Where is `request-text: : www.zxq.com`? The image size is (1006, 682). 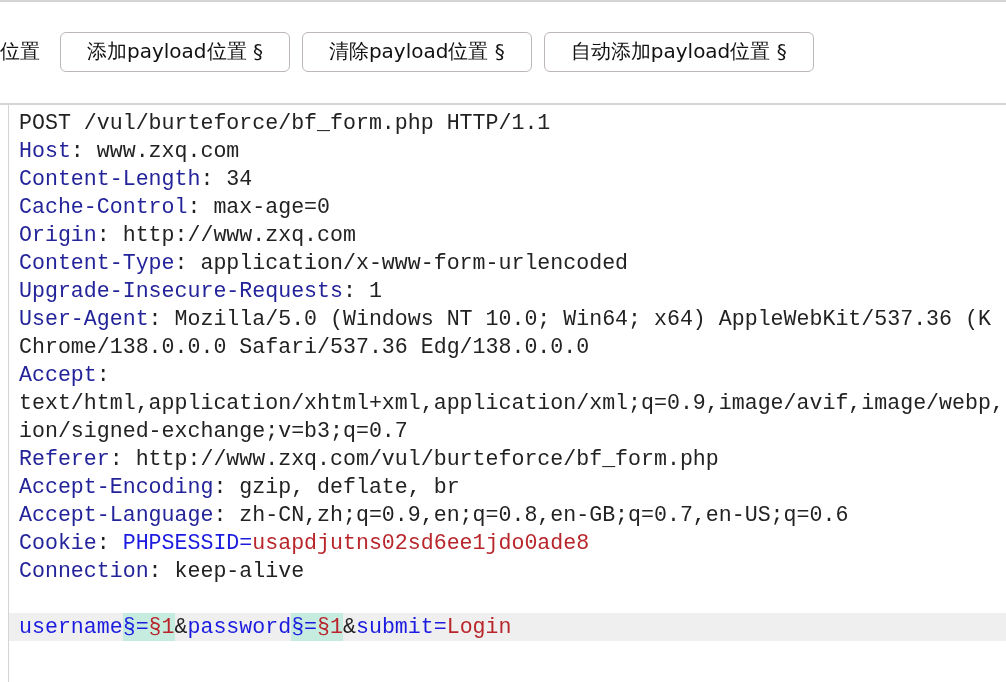
request-text: : www.zxq.com is located at coordinates (155, 151).